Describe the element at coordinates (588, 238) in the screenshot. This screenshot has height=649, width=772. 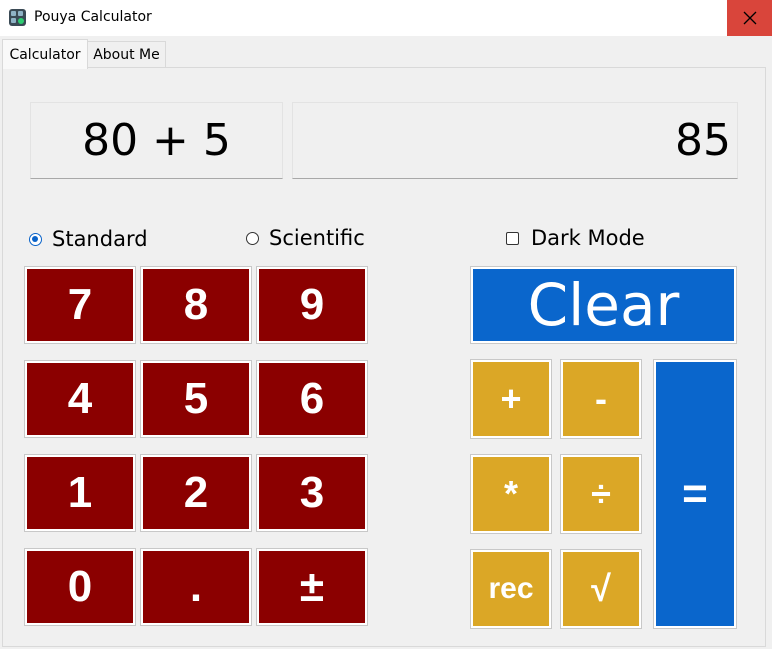
I see `dark-mode-label: Dark Mode` at that location.